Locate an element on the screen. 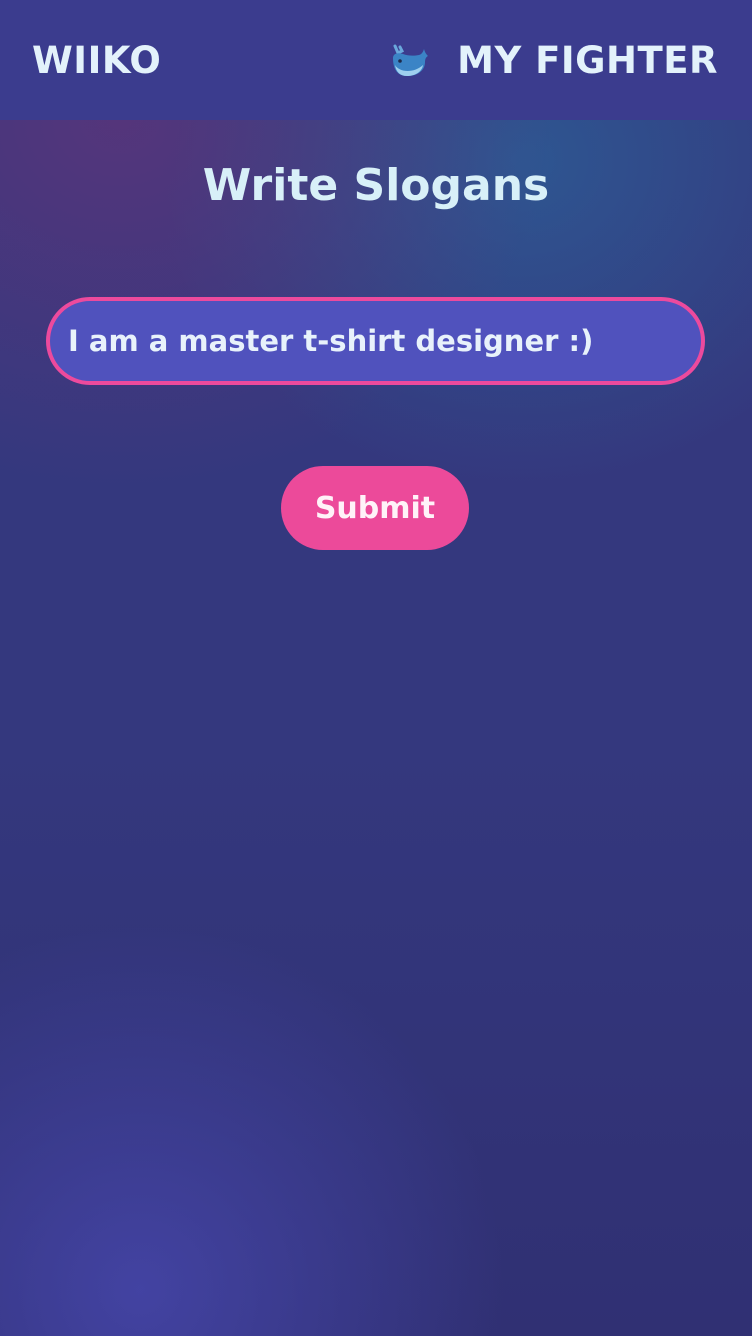  brand-logo-link: WIIKO is located at coordinates (96, 61).